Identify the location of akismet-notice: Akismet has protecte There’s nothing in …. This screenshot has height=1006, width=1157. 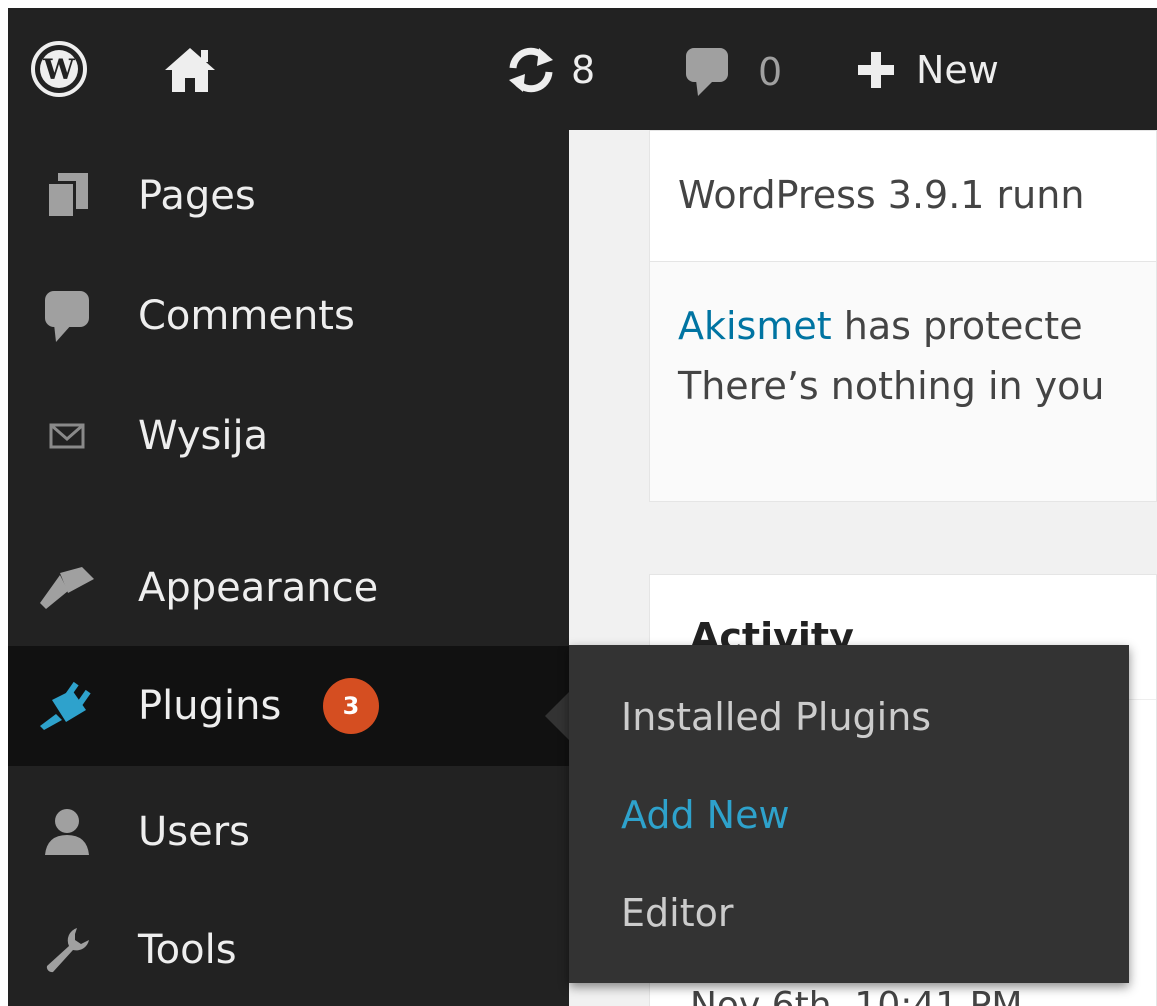
(903, 381).